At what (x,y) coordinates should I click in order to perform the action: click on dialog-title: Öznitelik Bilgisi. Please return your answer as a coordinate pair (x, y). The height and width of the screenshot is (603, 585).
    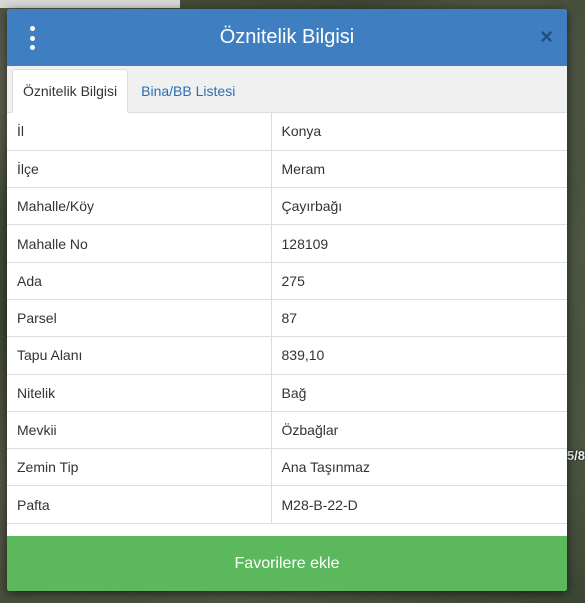
    Looking at the image, I should click on (287, 37).